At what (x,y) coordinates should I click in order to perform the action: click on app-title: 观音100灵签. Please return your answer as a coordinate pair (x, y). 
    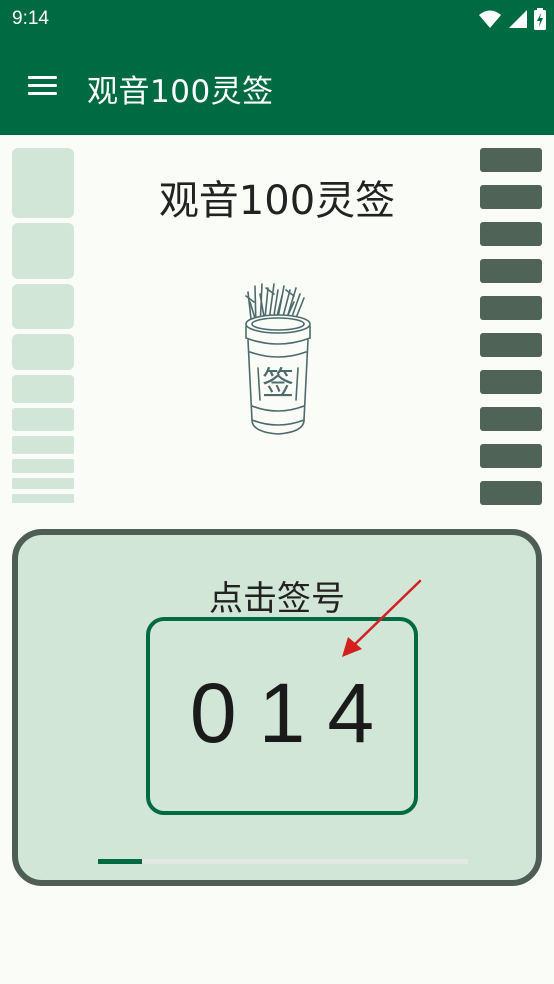
    Looking at the image, I should click on (180, 92).